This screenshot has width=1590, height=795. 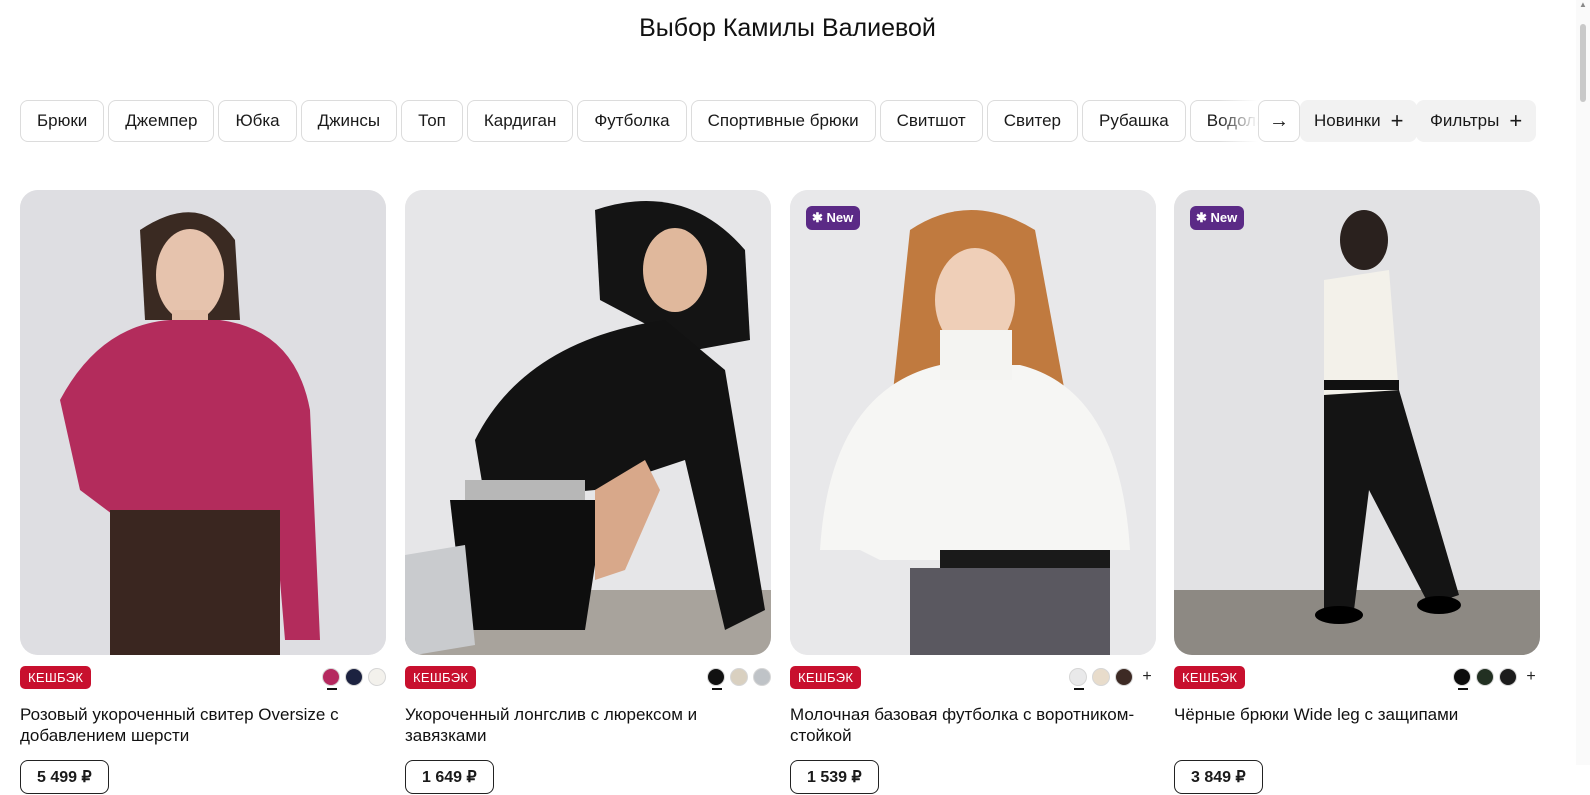 What do you see at coordinates (834, 777) in the screenshot?
I see `price-button: 1 539 ₽` at bounding box center [834, 777].